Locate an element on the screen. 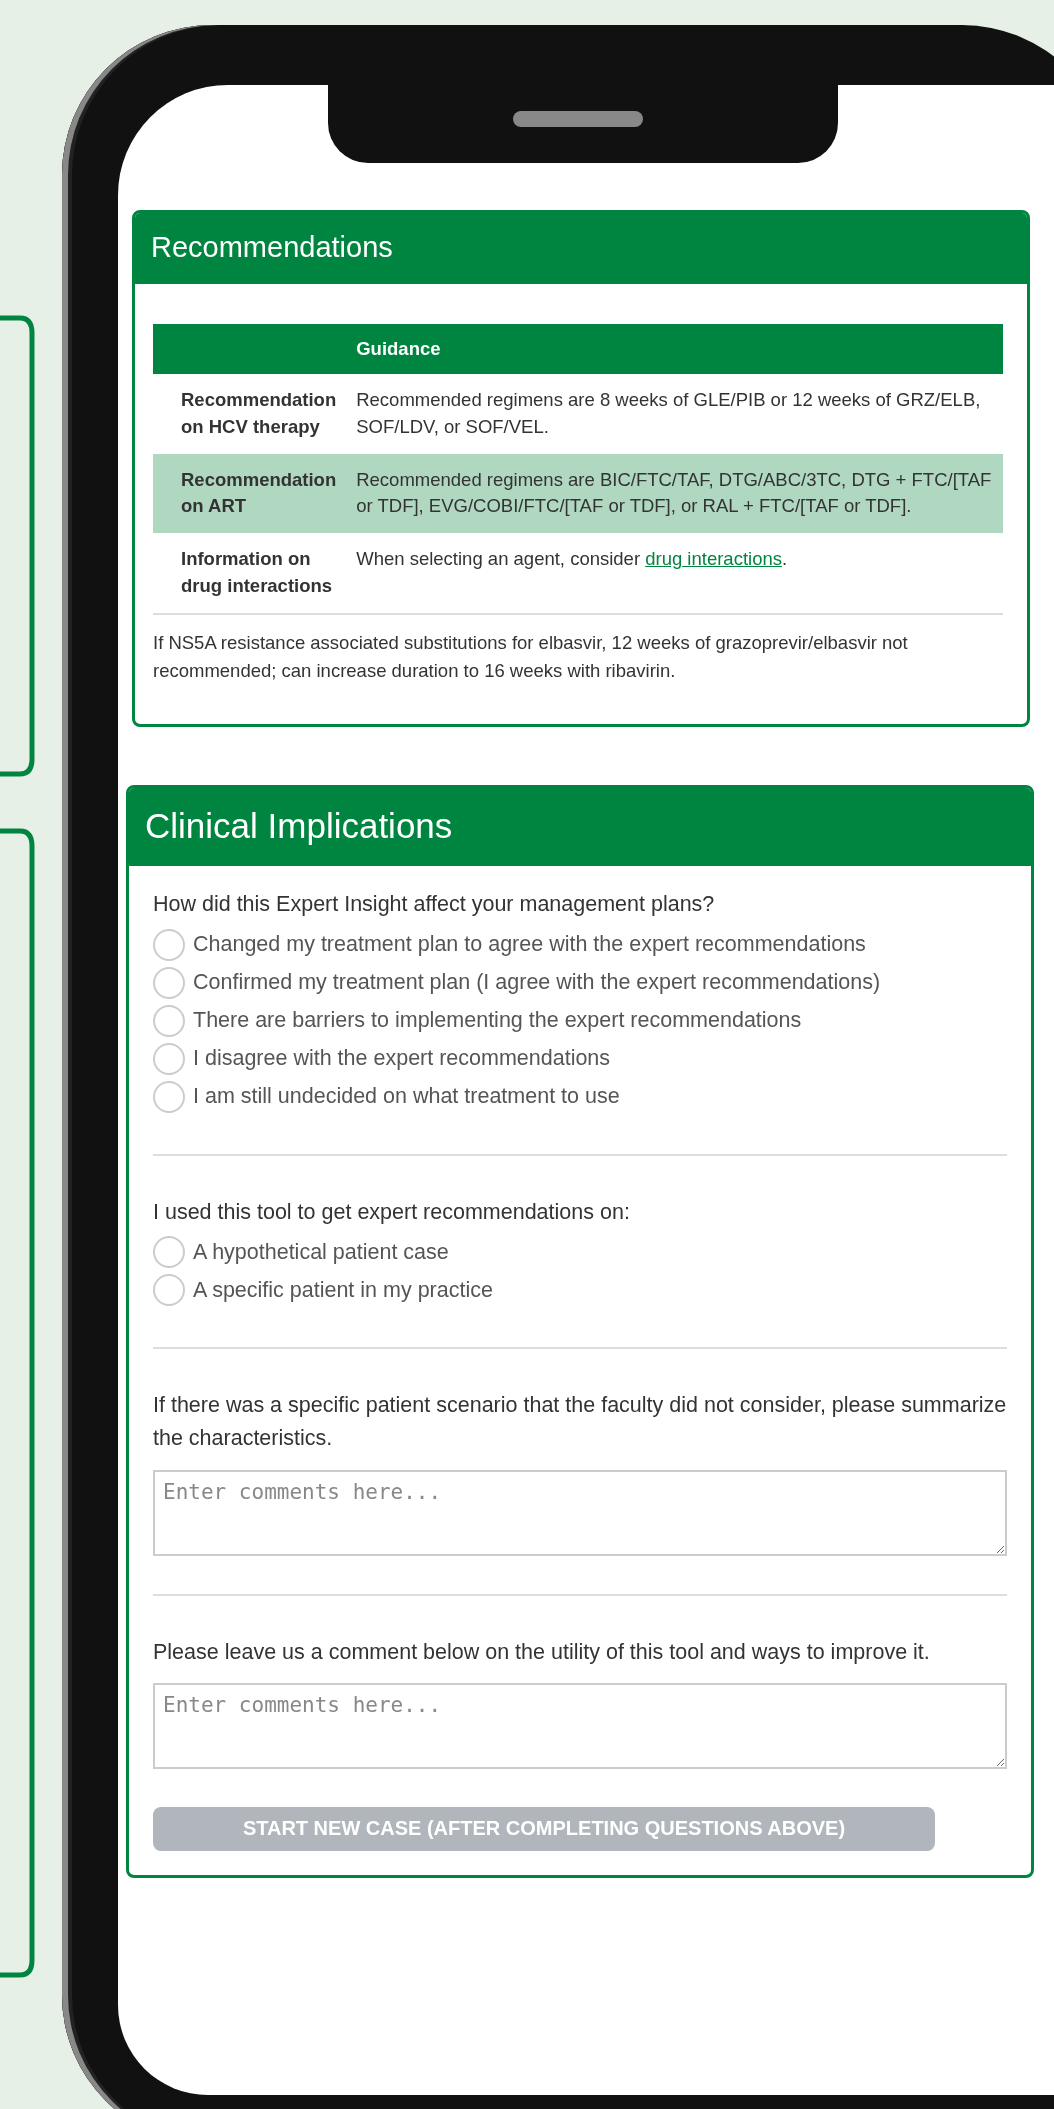 This screenshot has height=2109, width=1054. guidance-text: When selecting an agent, consider drug interactions. is located at coordinates (674, 573).